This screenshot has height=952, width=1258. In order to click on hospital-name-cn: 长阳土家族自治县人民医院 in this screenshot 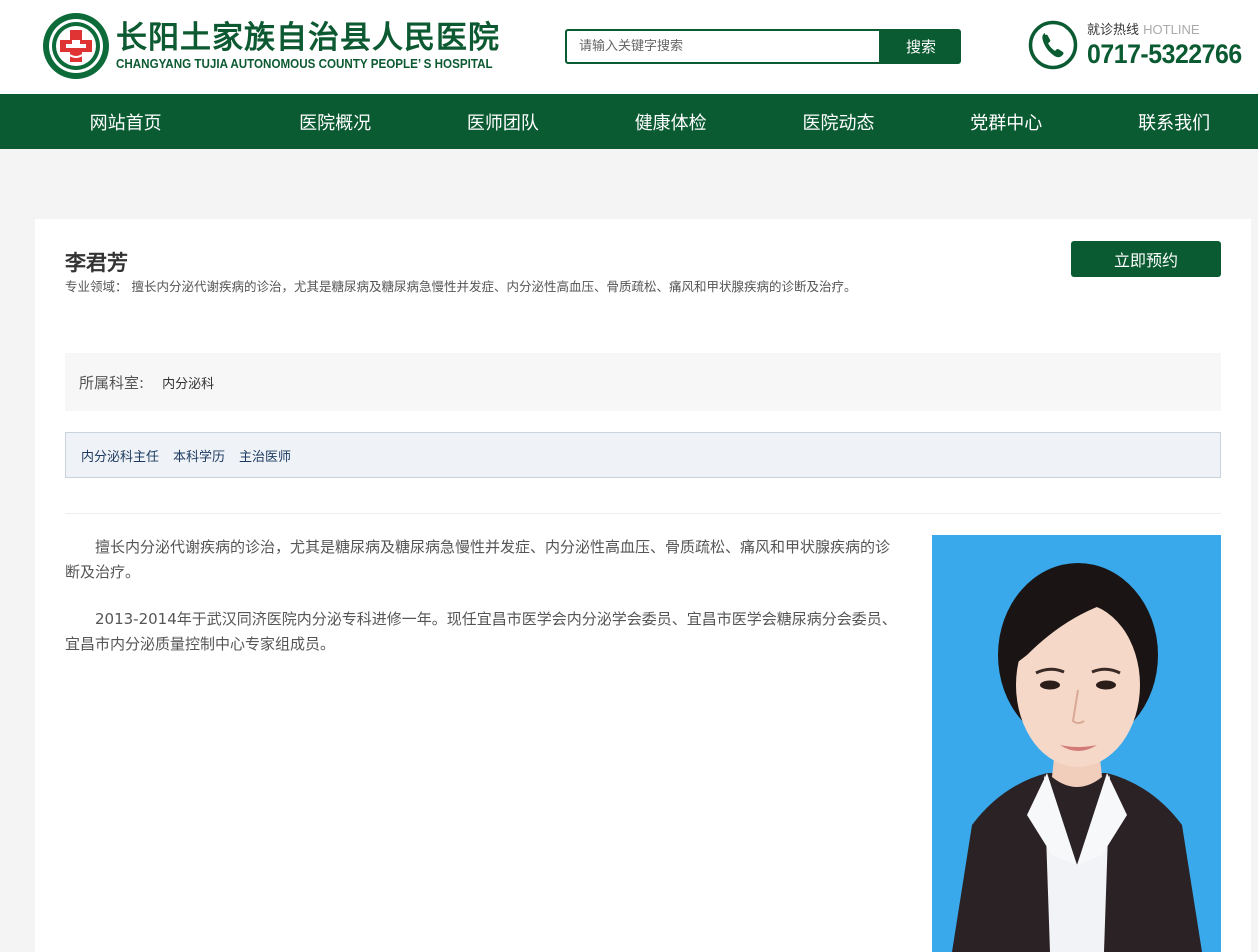, I will do `click(308, 38)`.